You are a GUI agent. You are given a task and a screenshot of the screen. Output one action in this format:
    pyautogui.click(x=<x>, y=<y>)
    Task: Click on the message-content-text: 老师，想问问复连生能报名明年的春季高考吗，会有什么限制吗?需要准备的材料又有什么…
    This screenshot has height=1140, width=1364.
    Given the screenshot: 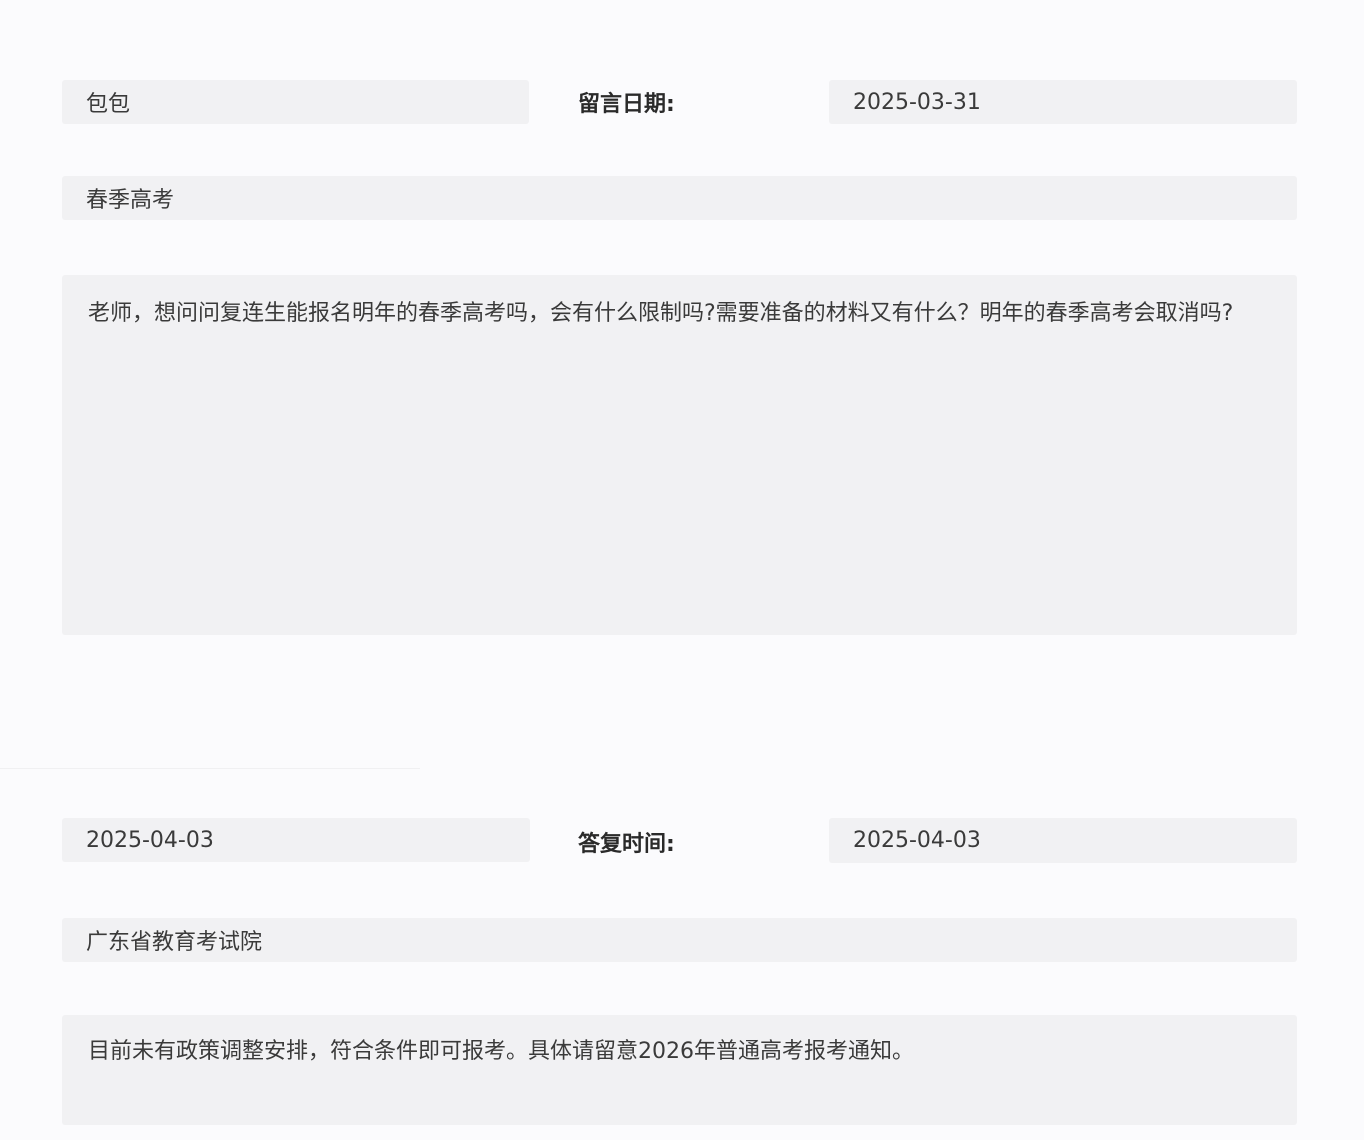 What is the action you would take?
    pyautogui.click(x=661, y=313)
    